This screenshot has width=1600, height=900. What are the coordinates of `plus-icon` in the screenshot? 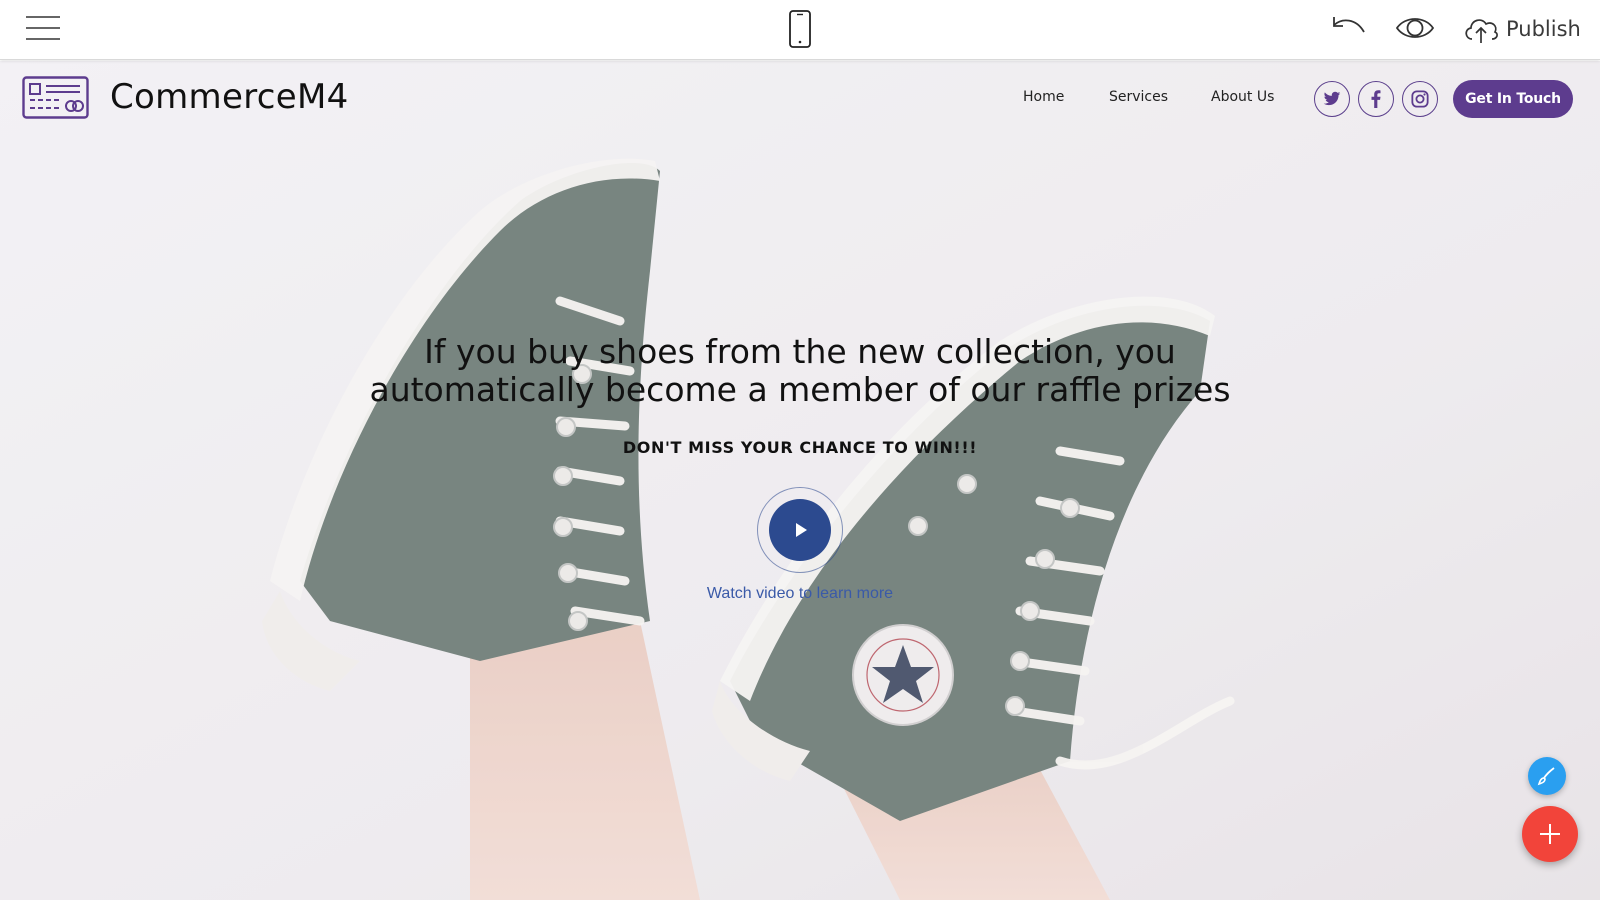 It's located at (1550, 834).